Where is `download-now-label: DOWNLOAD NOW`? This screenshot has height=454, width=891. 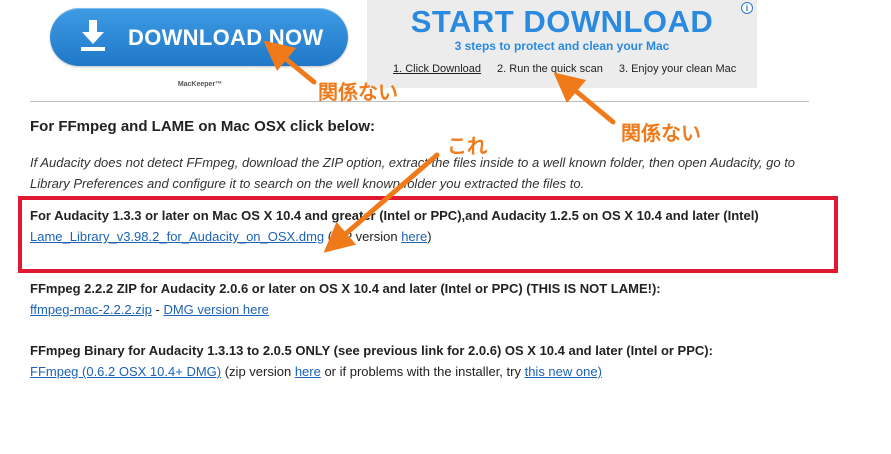 download-now-label: DOWNLOAD NOW is located at coordinates (226, 37).